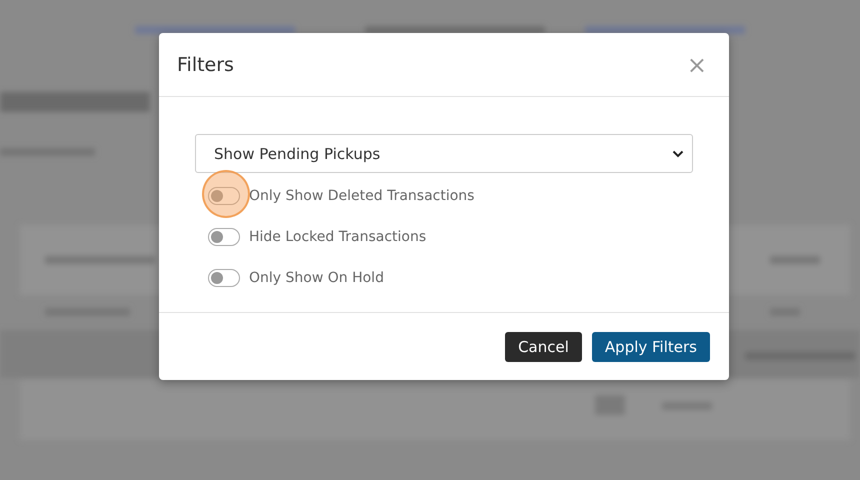  Describe the element at coordinates (361, 196) in the screenshot. I see `toggle-label: Only Show Deleted Transactions` at that location.